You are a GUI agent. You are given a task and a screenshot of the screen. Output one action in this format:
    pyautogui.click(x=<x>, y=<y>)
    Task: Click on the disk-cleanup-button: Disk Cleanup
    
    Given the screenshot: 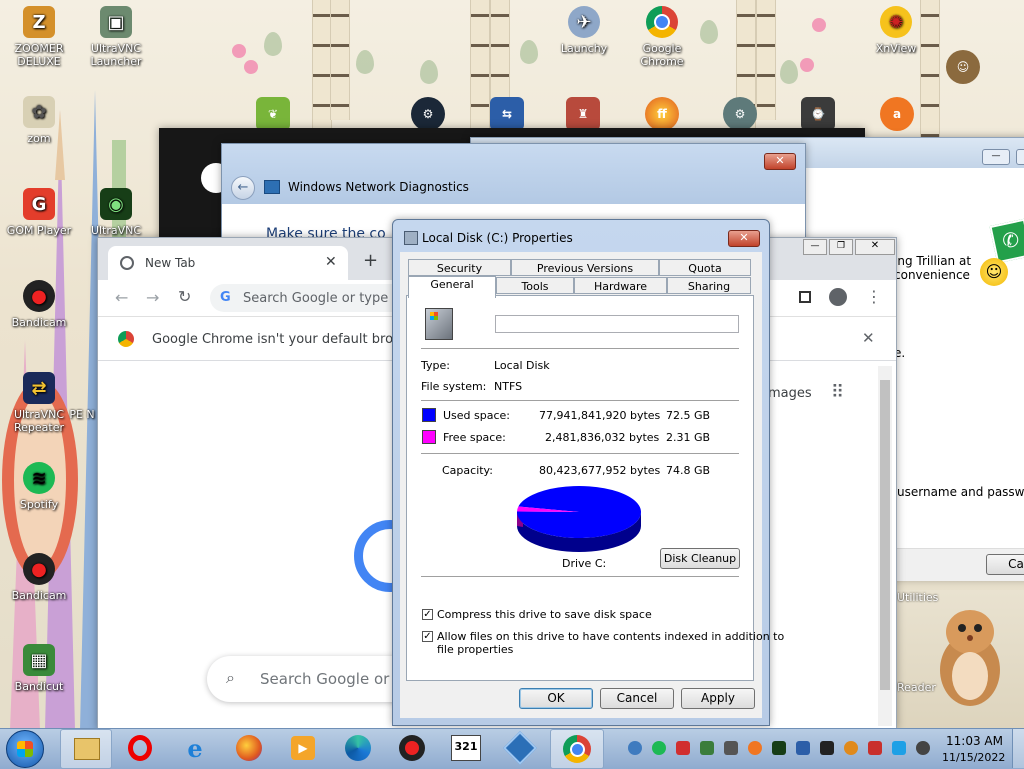 What is the action you would take?
    pyautogui.click(x=700, y=558)
    